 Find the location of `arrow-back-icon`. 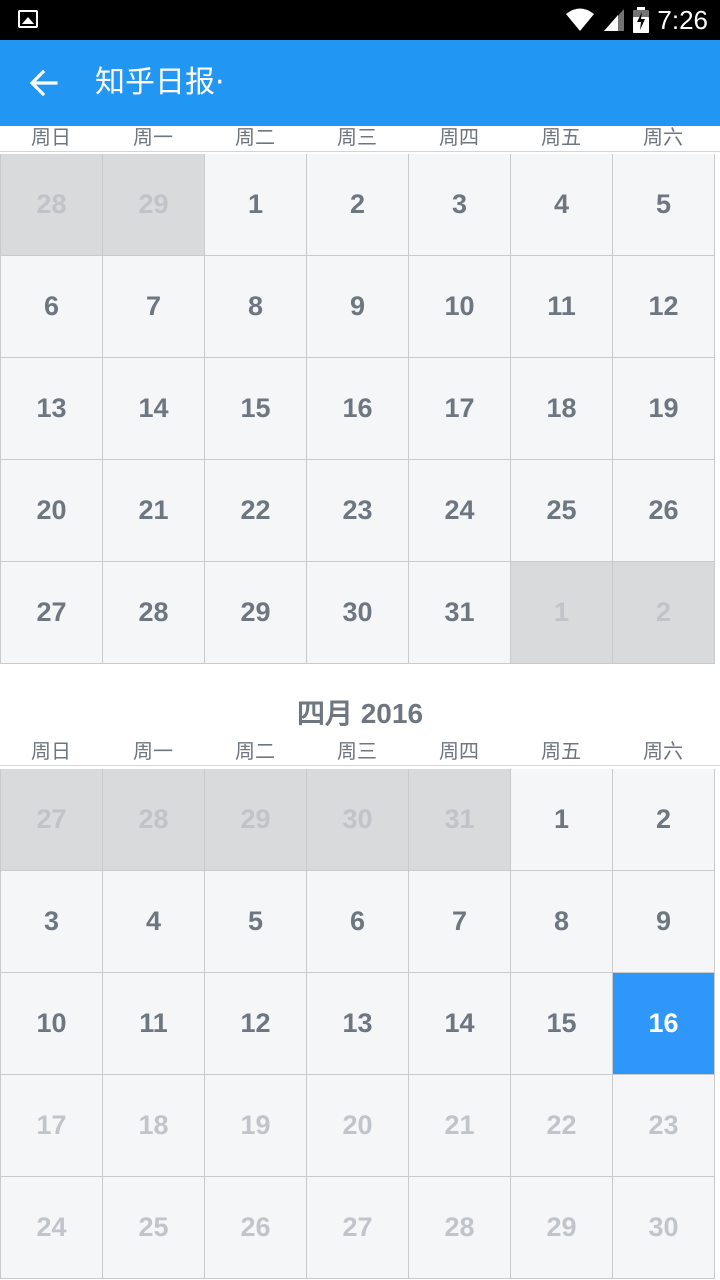

arrow-back-icon is located at coordinates (44, 83).